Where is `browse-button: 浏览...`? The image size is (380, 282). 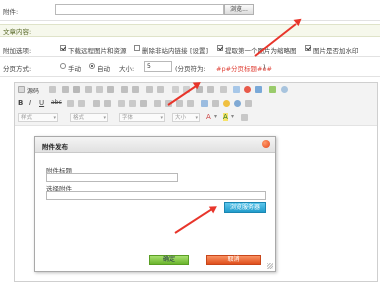
browse-button: 浏览... is located at coordinates (239, 9).